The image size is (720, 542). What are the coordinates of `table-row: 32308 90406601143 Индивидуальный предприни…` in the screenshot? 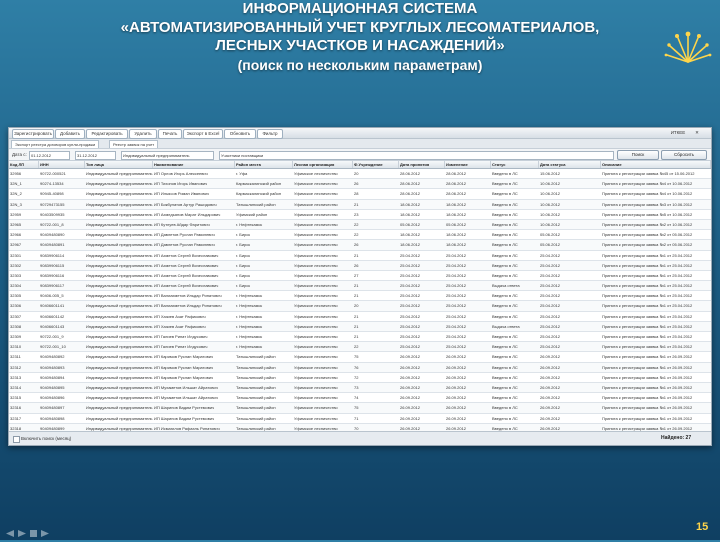 It's located at (360, 326).